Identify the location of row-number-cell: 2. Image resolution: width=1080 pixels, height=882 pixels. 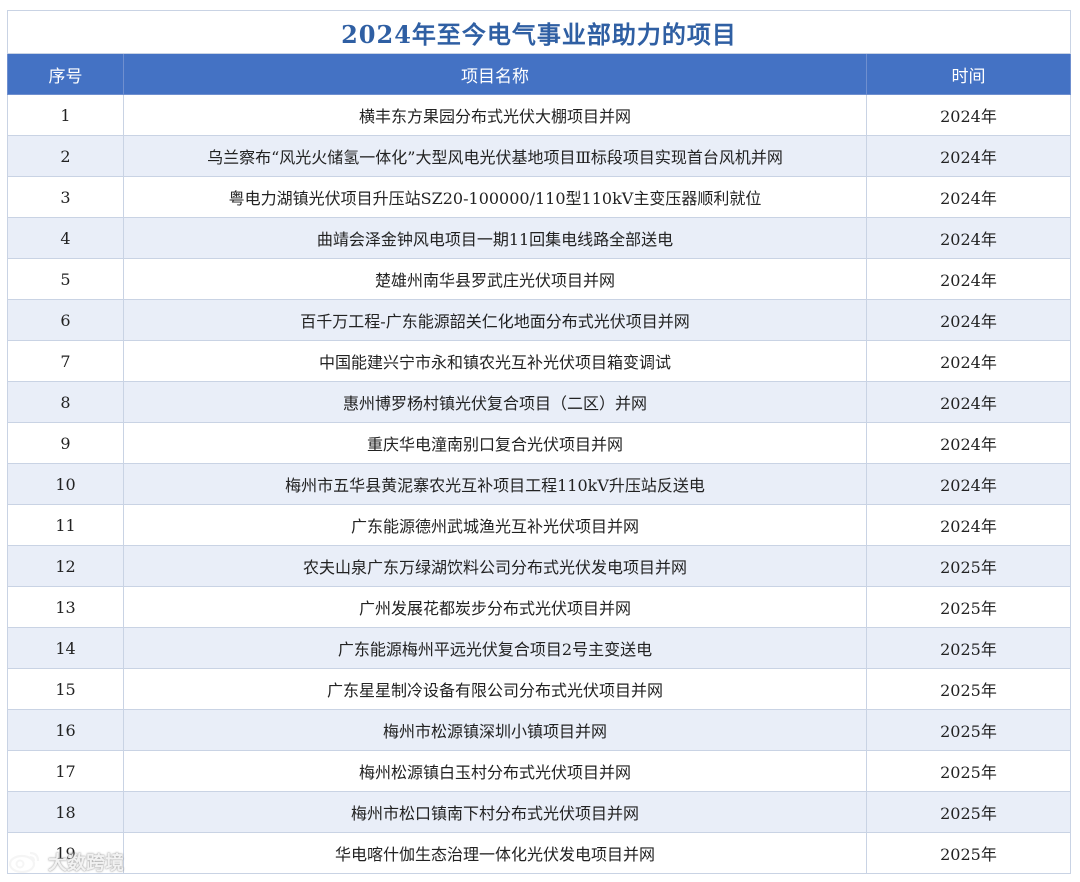
(65, 156).